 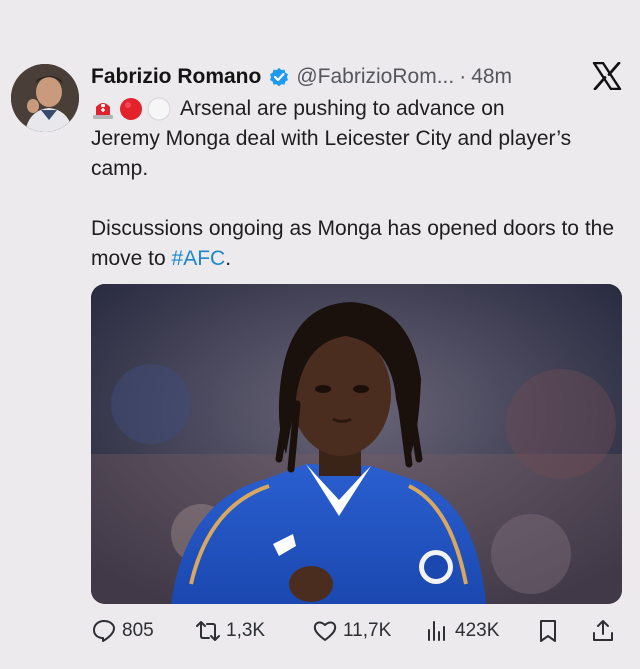 I want to click on hashtag-link: #AFC, so click(x=199, y=258).